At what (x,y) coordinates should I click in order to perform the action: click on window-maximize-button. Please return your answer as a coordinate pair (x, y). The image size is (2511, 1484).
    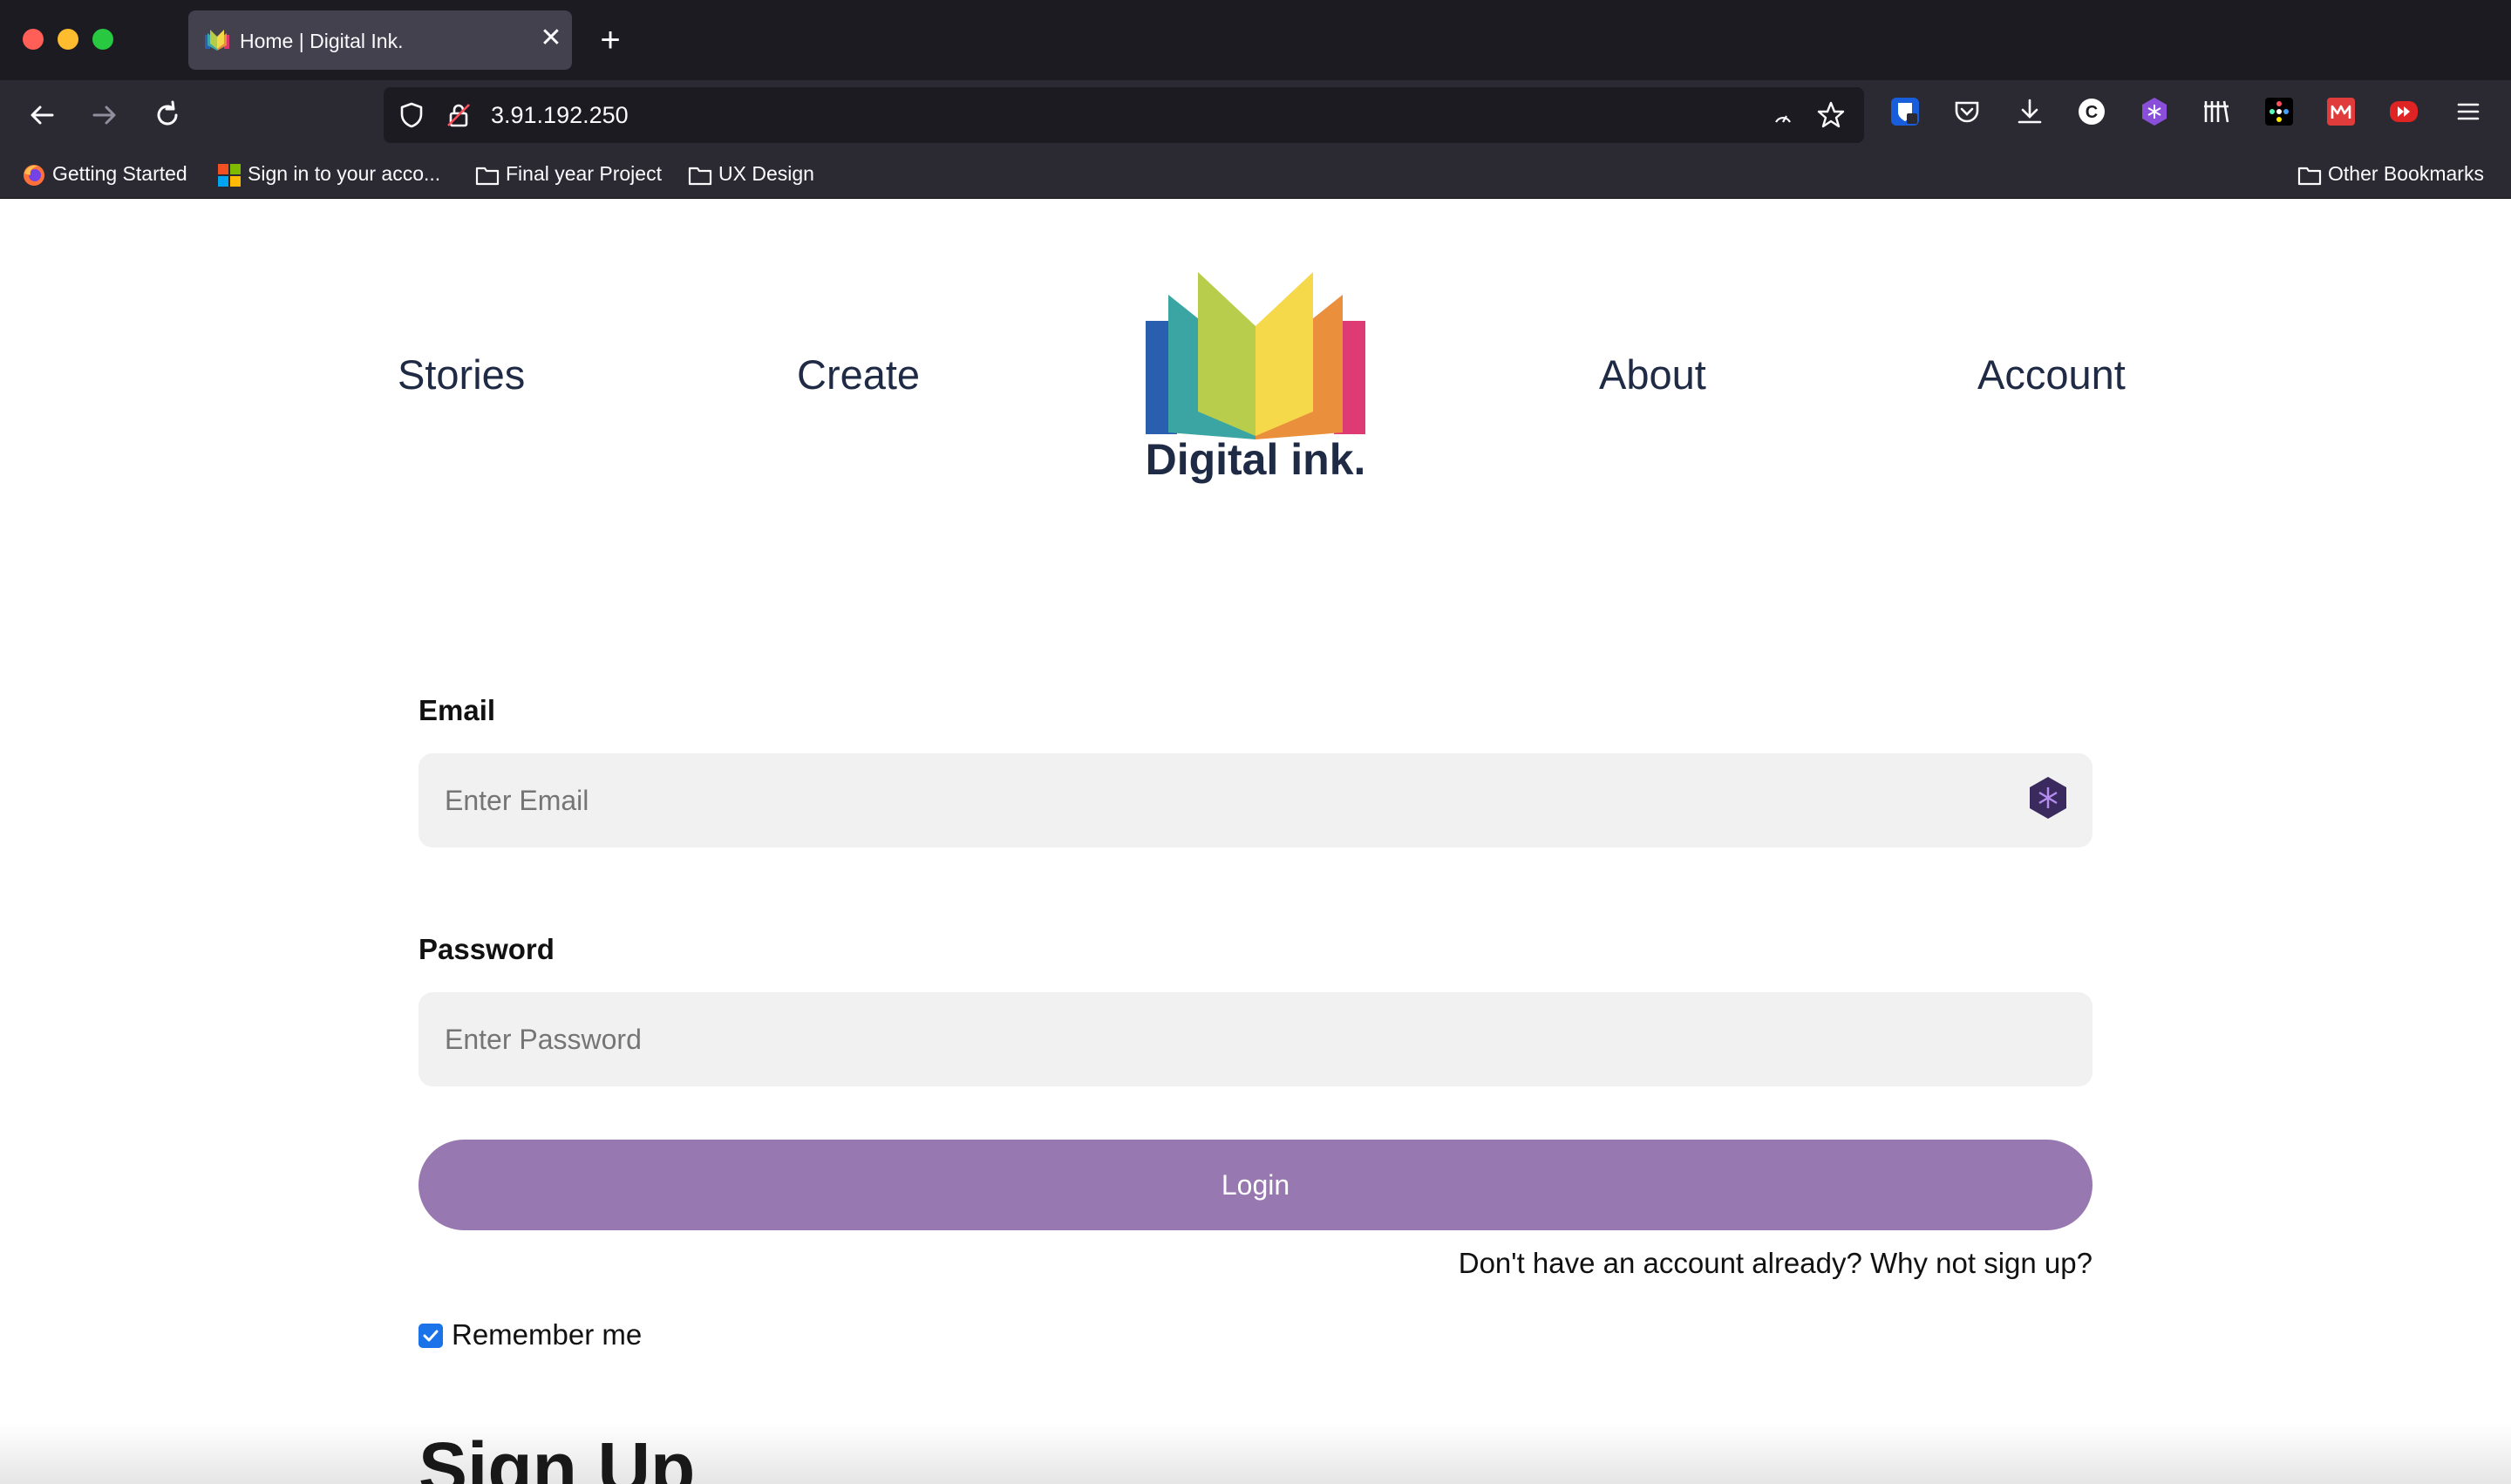
    Looking at the image, I should click on (102, 39).